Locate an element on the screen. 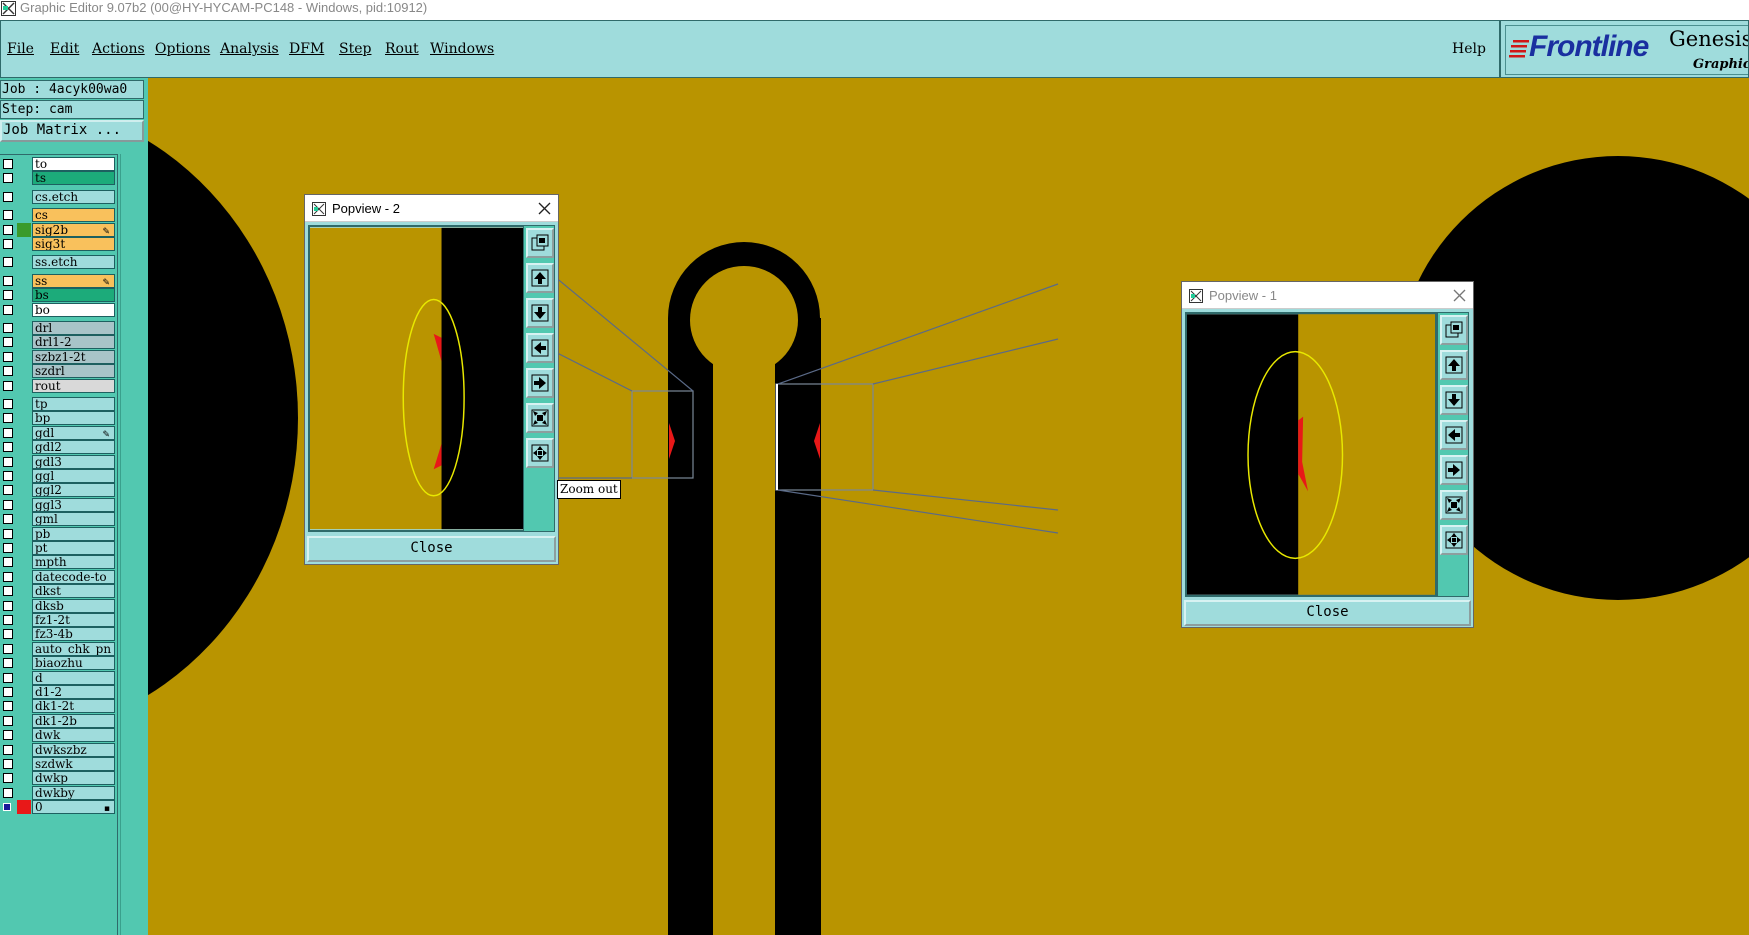  layer-row: rout is located at coordinates (59, 385).